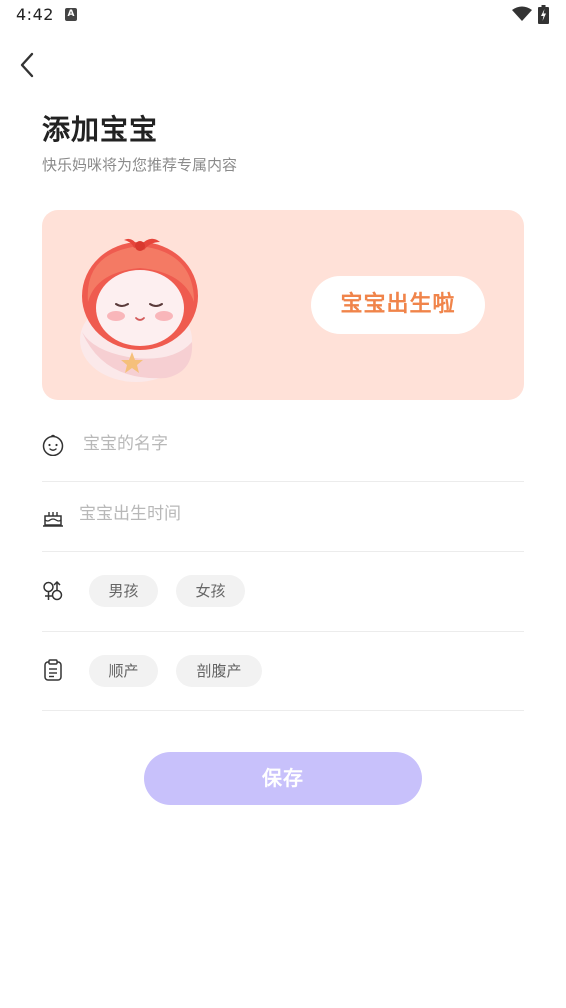 The width and height of the screenshot is (566, 1008). What do you see at coordinates (283, 15) in the screenshot?
I see `status-bar: 4:42 A` at bounding box center [283, 15].